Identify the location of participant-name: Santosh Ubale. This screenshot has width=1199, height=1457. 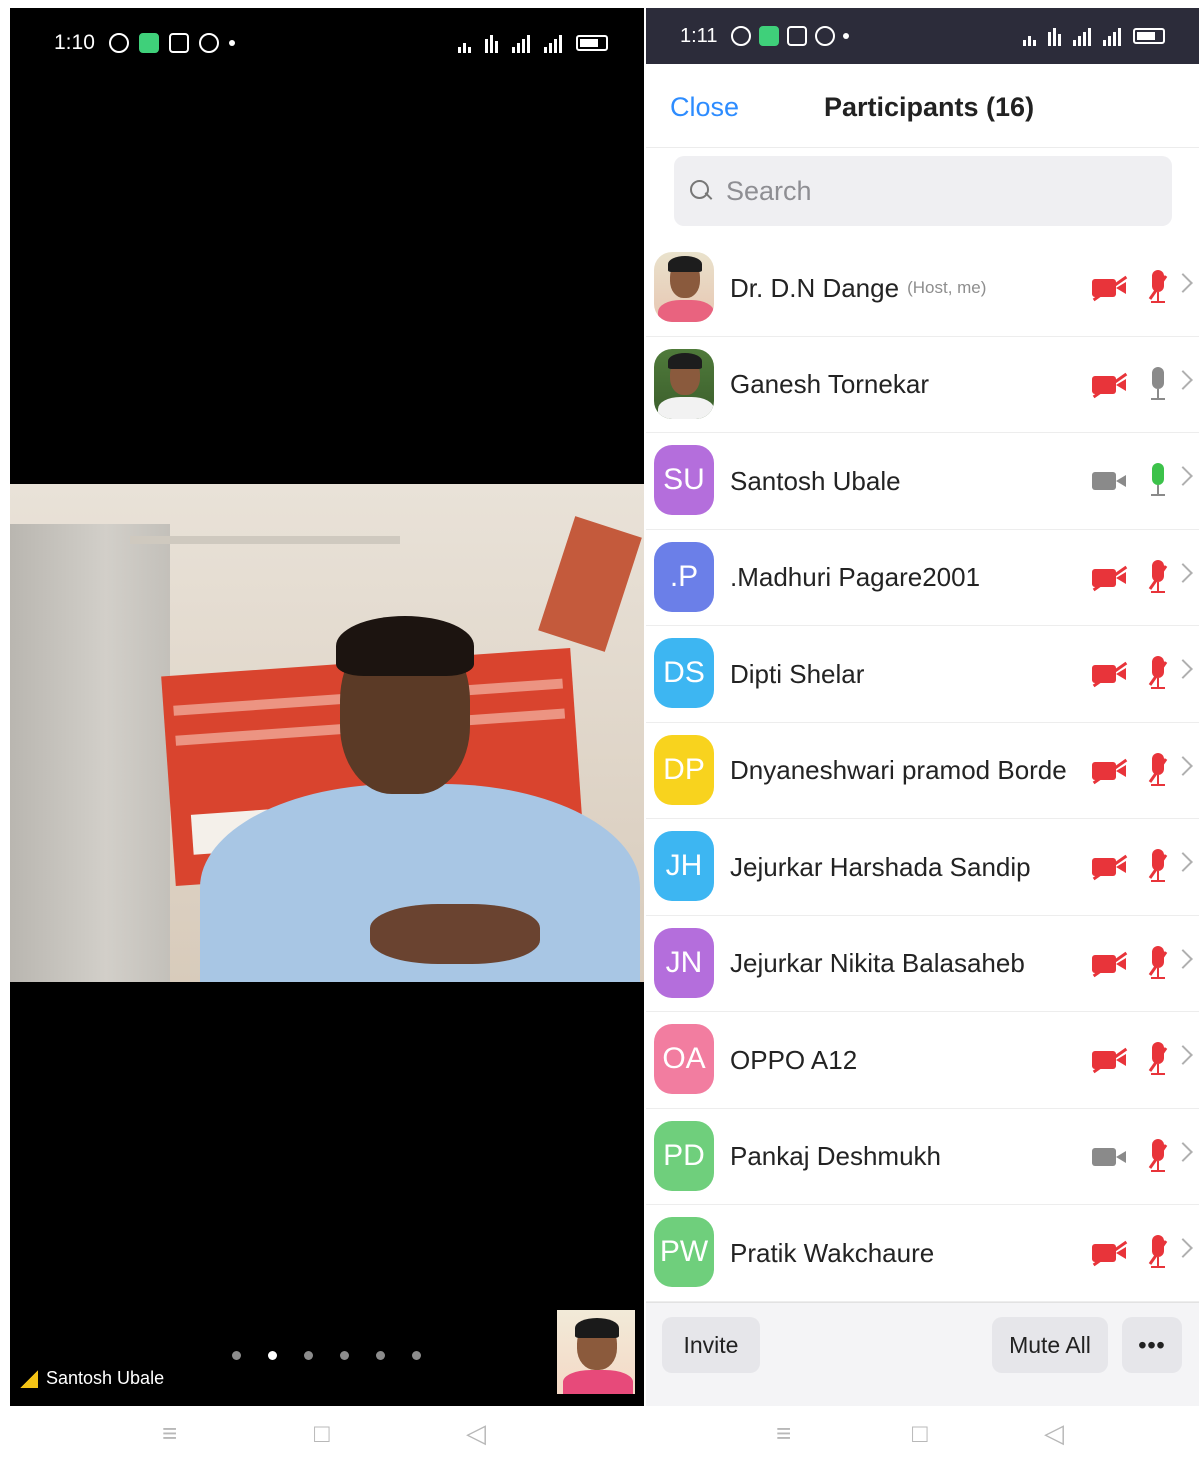
(815, 480).